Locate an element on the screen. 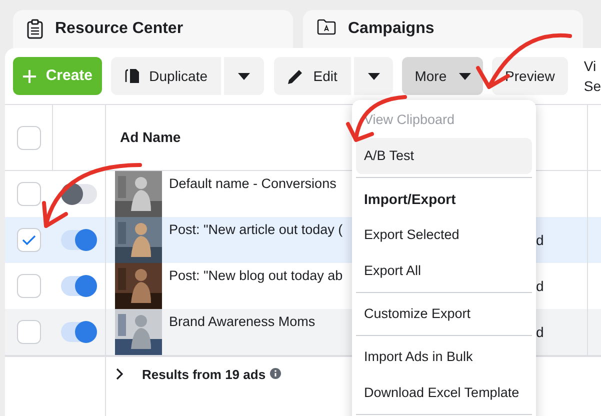 This screenshot has height=416, width=601. card-title: Resource Center is located at coordinates (119, 29).